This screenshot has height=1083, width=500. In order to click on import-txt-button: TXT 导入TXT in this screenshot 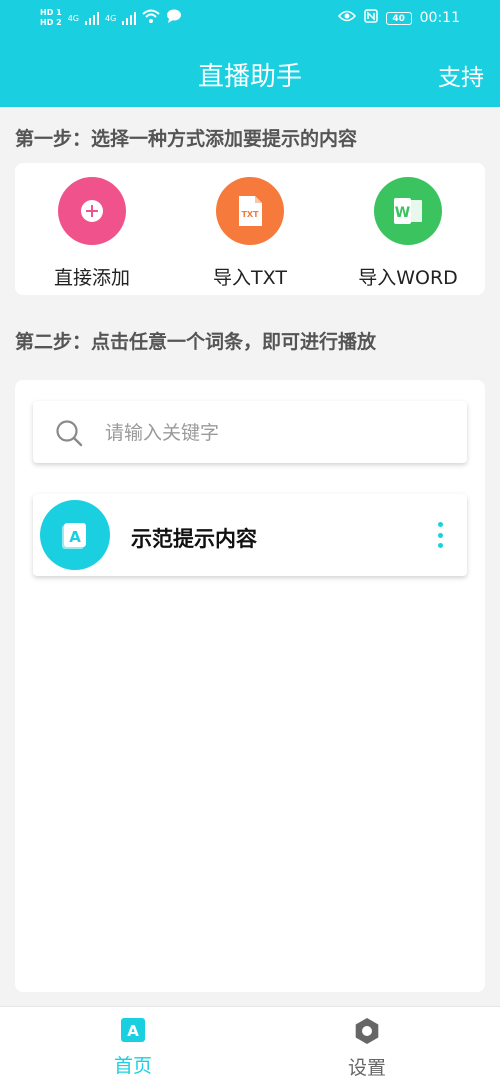, I will do `click(250, 233)`.